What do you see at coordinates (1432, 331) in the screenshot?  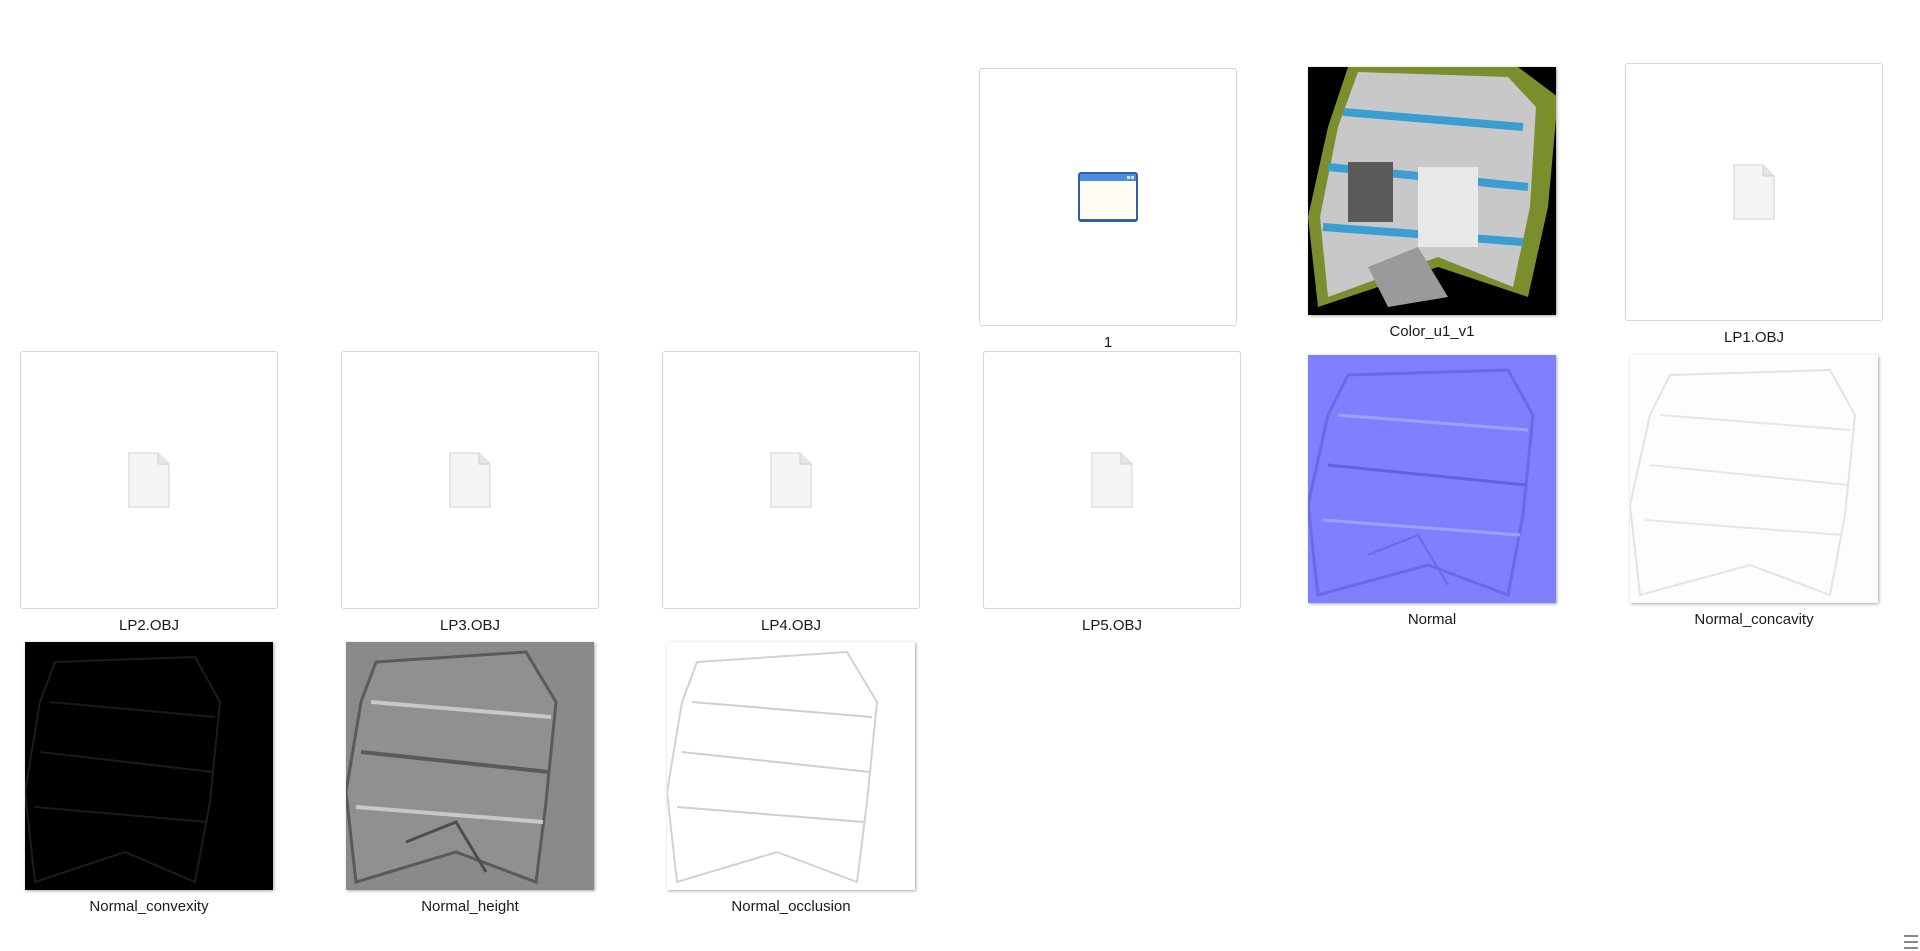 I see `file-name: Color_u1_v1` at bounding box center [1432, 331].